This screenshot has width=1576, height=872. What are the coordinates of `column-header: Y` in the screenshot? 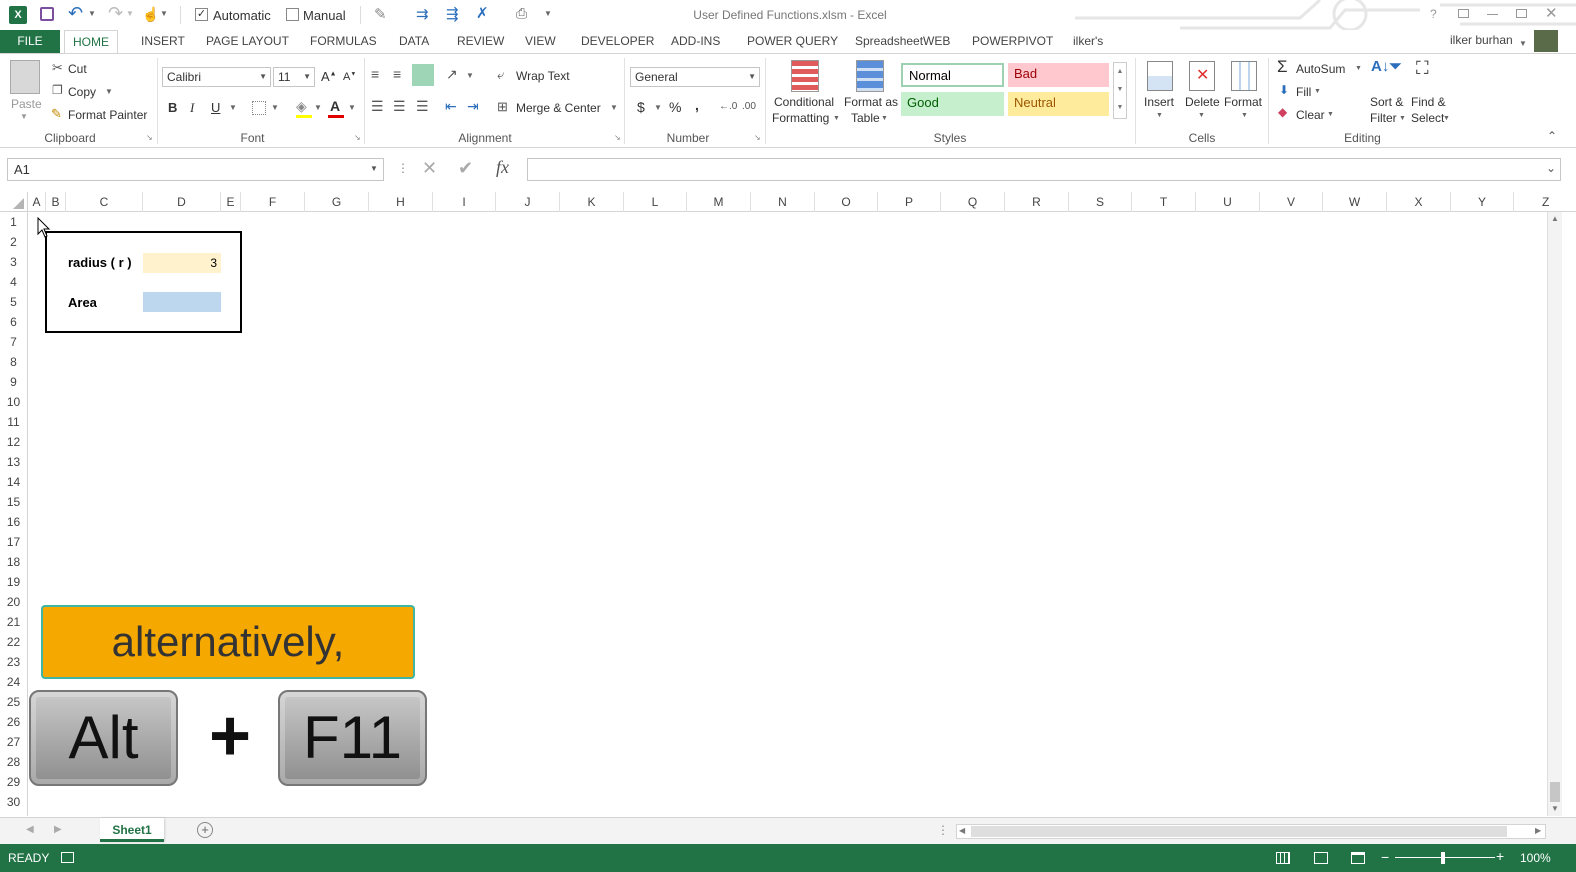 It's located at (1482, 202).